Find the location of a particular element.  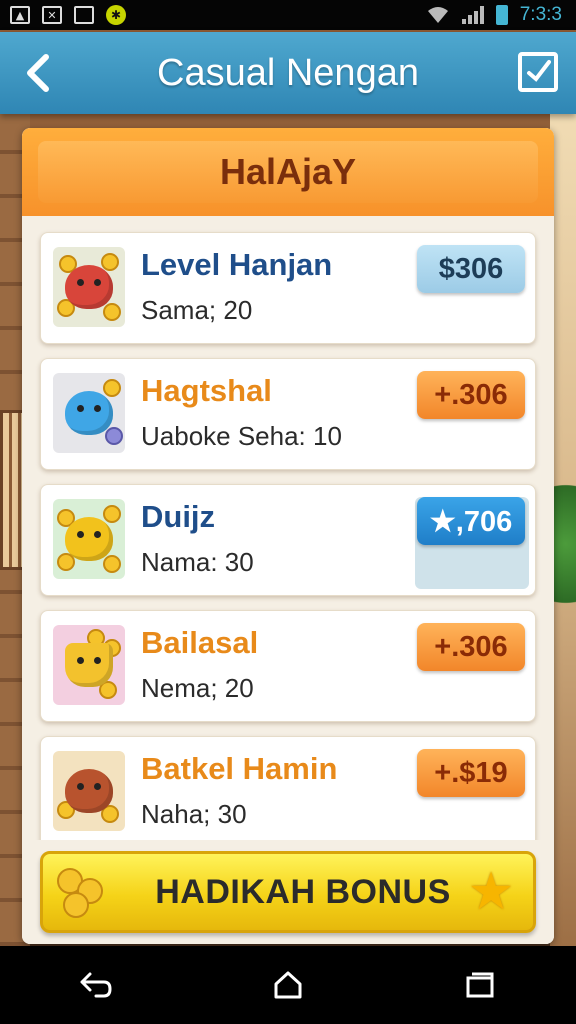

item-subtitle: Naha; 30 is located at coordinates (194, 814).